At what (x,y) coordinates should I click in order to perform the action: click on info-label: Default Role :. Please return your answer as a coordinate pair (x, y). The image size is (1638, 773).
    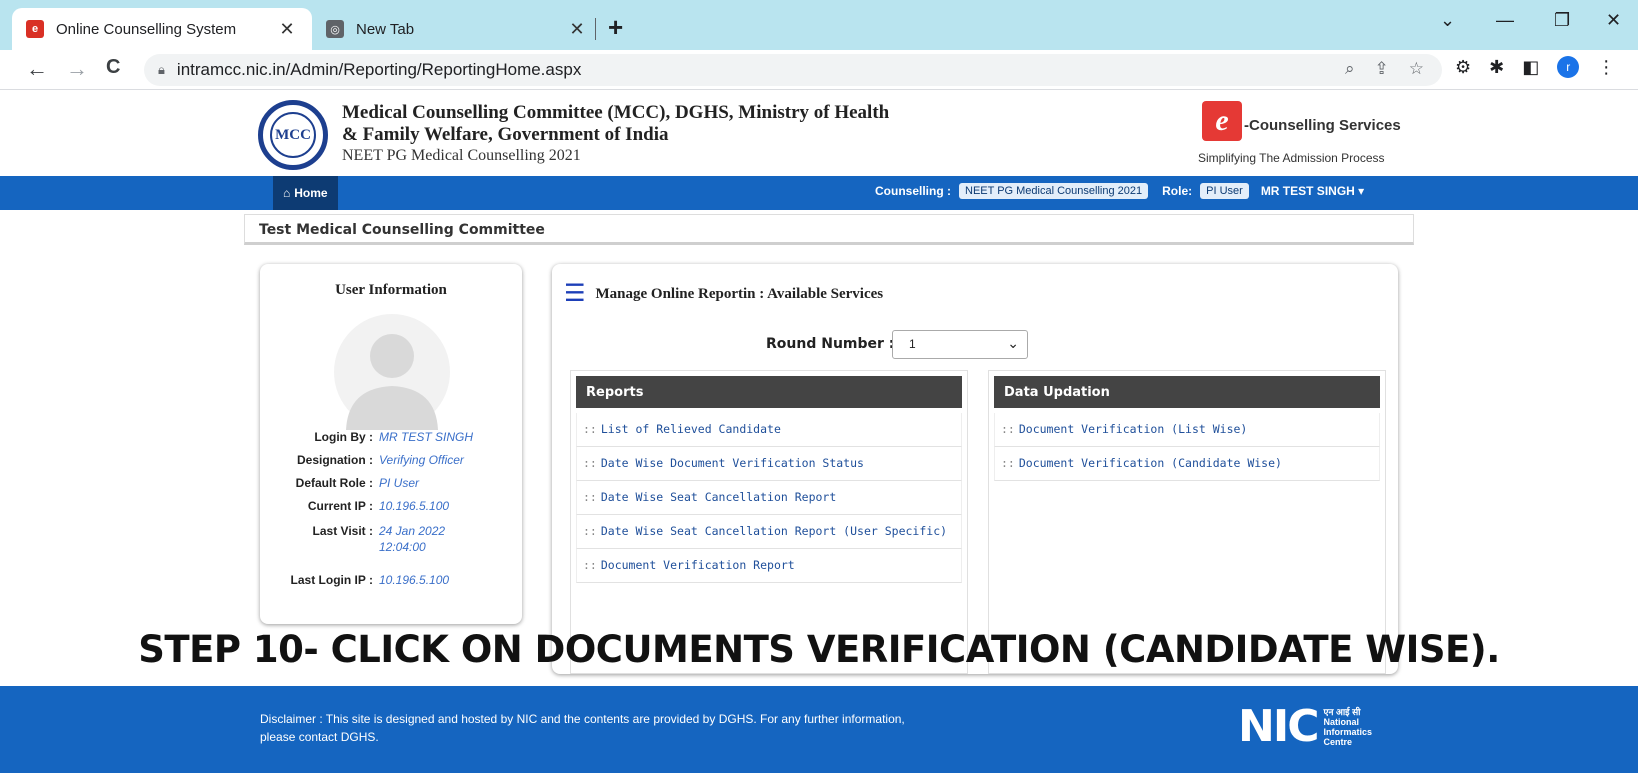
    Looking at the image, I should click on (334, 483).